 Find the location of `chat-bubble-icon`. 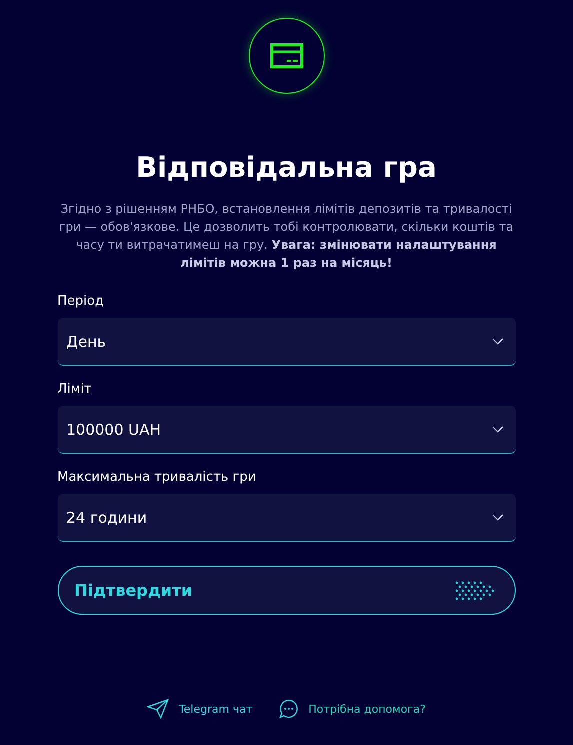

chat-bubble-icon is located at coordinates (288, 709).